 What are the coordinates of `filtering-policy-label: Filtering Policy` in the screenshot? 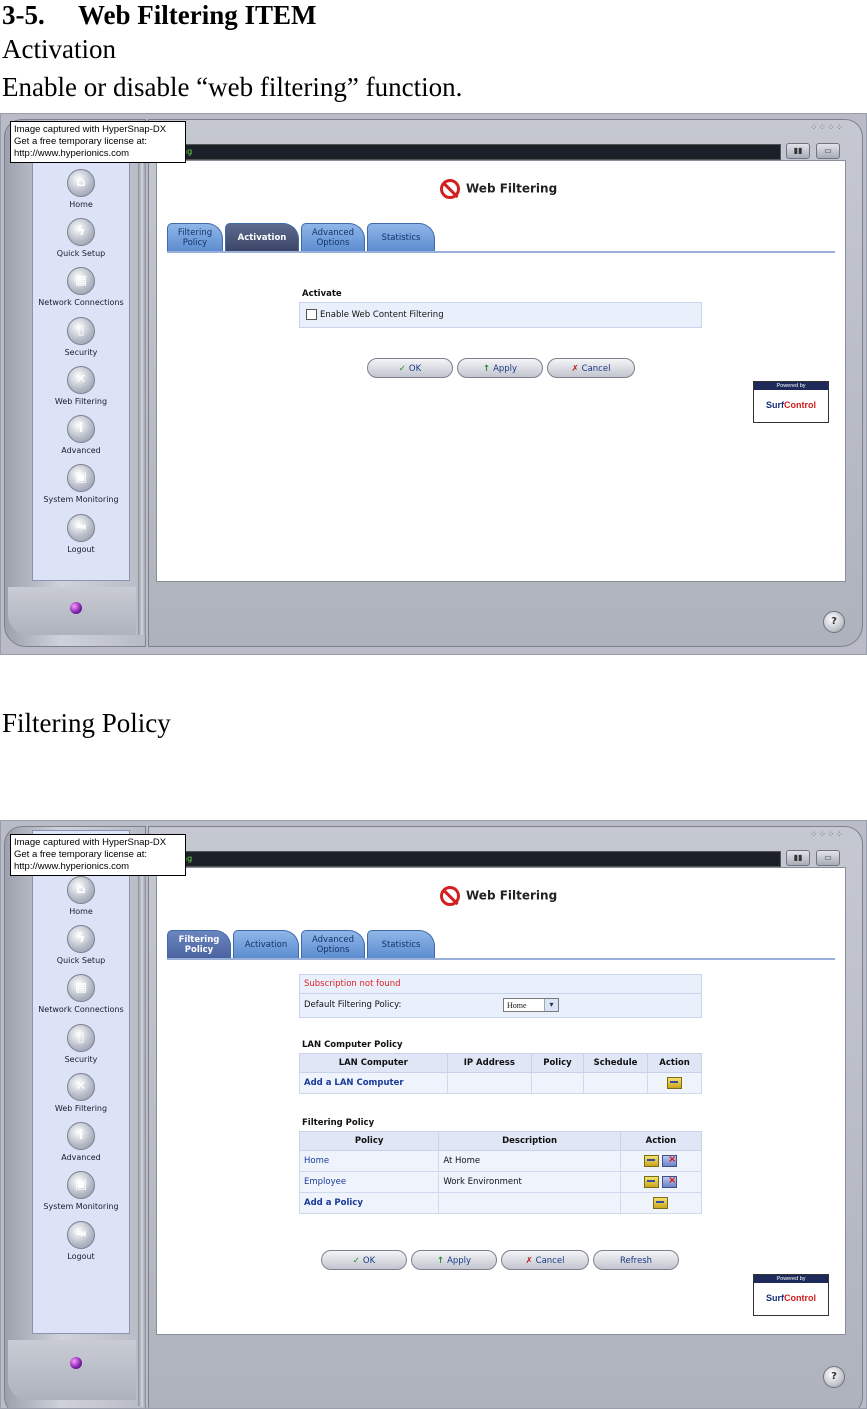 It's located at (86, 723).